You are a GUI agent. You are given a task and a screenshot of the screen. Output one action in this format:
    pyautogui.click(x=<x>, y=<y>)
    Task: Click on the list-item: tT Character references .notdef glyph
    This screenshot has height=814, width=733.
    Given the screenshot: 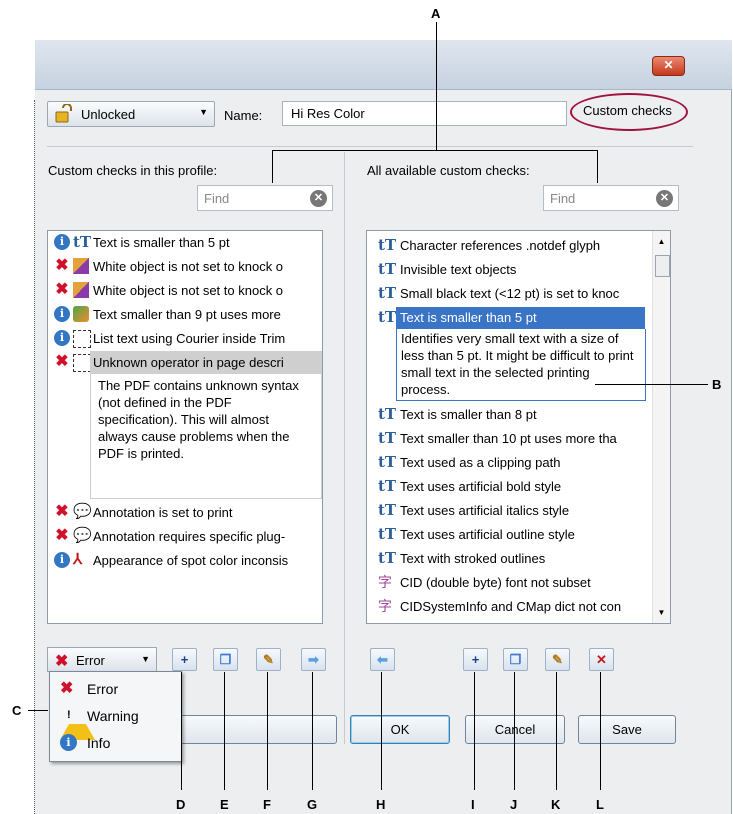 What is the action you would take?
    pyautogui.click(x=511, y=245)
    